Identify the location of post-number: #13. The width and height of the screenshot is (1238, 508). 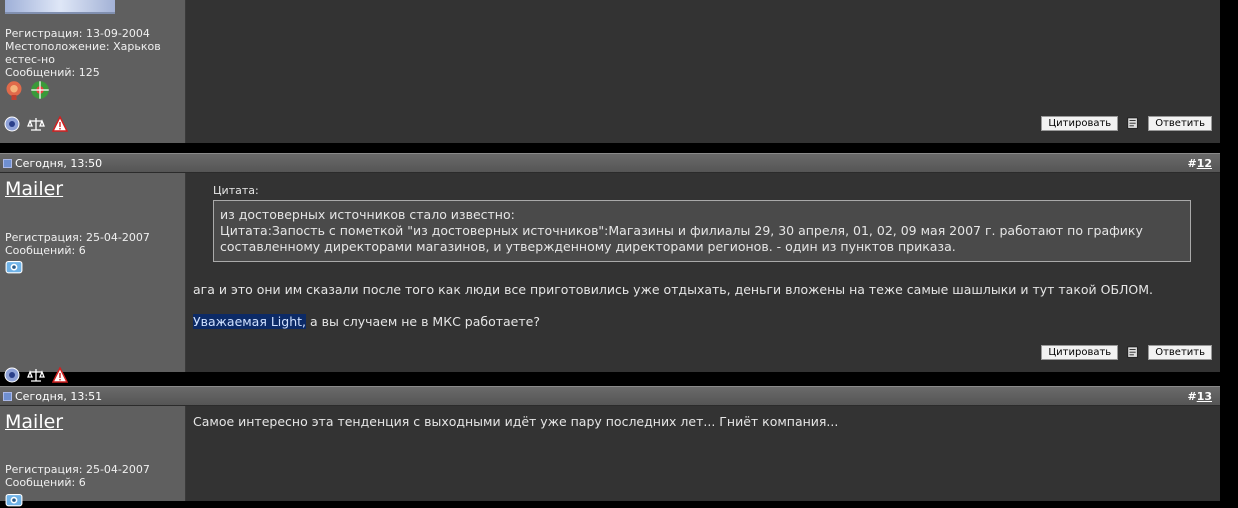
(1199, 396).